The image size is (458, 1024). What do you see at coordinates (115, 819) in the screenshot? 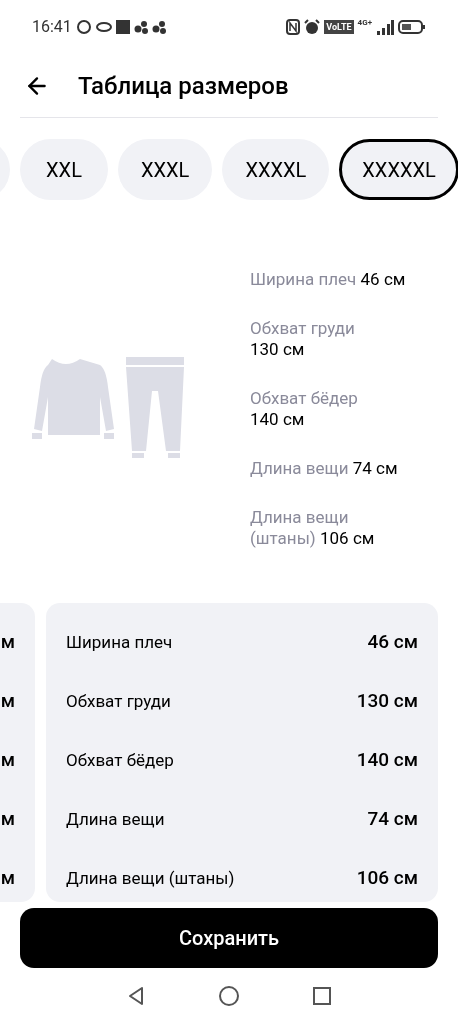
I see `measurement-label: Длина вещи` at bounding box center [115, 819].